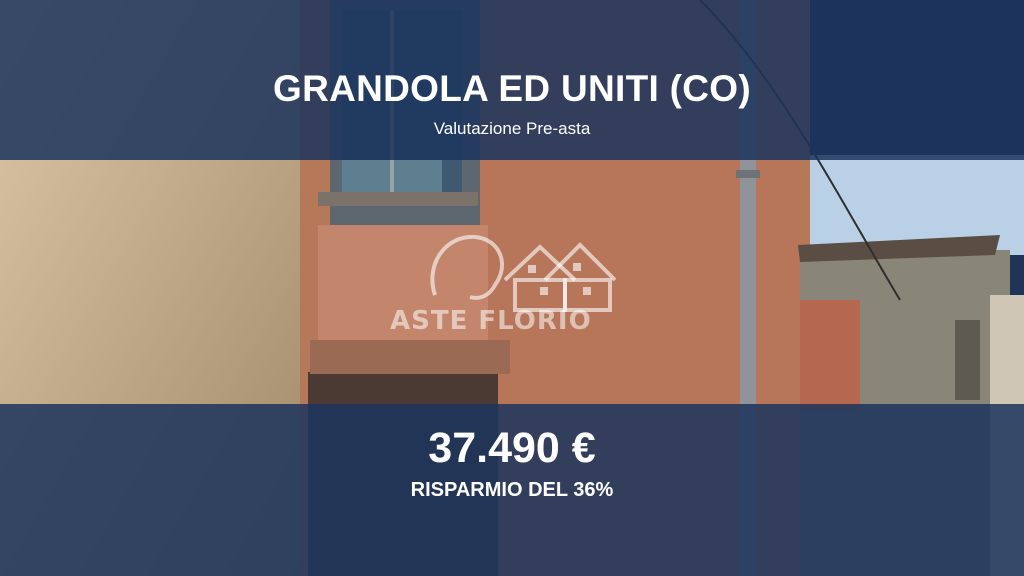  What do you see at coordinates (491, 321) in the screenshot?
I see `watermark-brand: ASTE FLORIO` at bounding box center [491, 321].